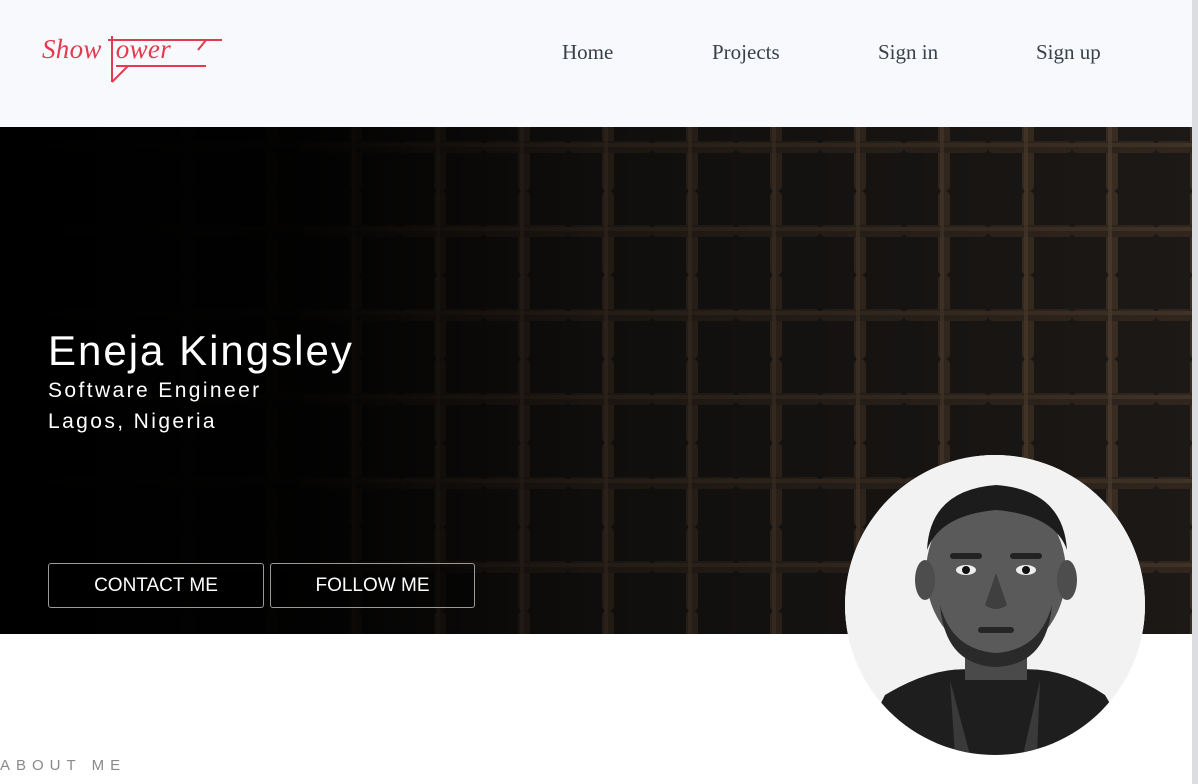 Image resolution: width=1198 pixels, height=784 pixels. What do you see at coordinates (165, 59) in the screenshot?
I see `logo-mark-icon` at bounding box center [165, 59].